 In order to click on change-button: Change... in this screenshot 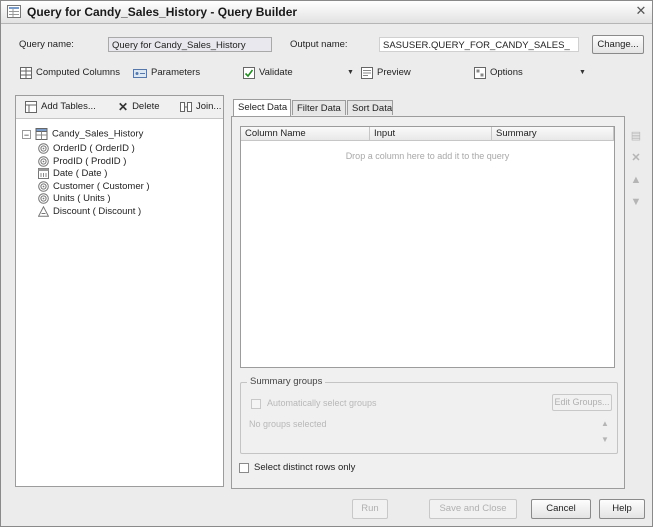, I will do `click(618, 44)`.